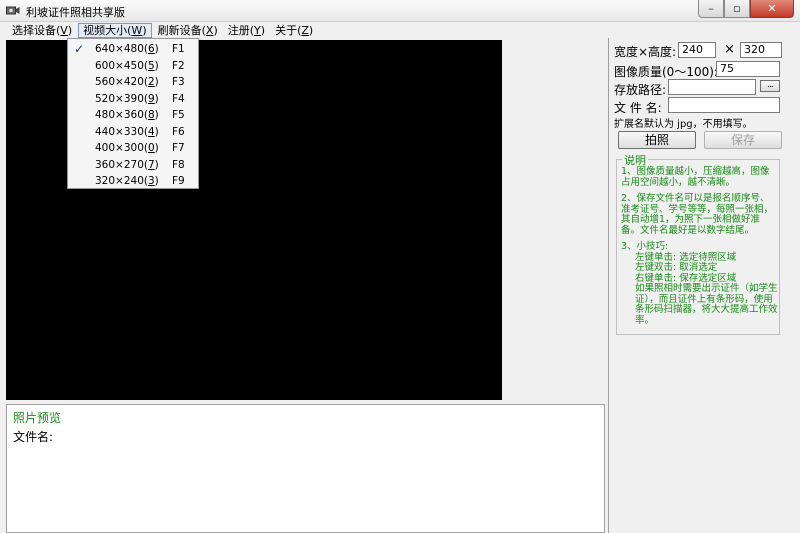 The height and width of the screenshot is (533, 800). Describe the element at coordinates (645, 246) in the screenshot. I see `instruction-3: 3、小技巧:` at that location.